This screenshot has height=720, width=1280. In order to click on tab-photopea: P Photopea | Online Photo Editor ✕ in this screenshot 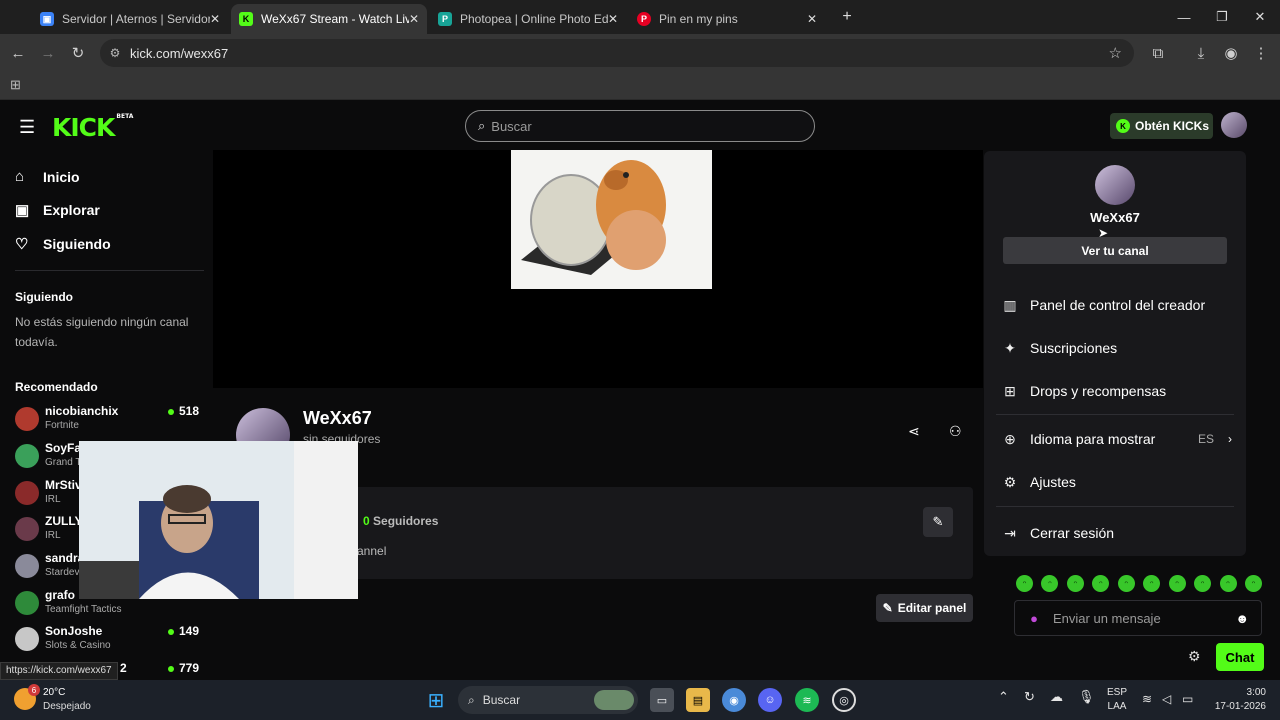, I will do `click(528, 19)`.